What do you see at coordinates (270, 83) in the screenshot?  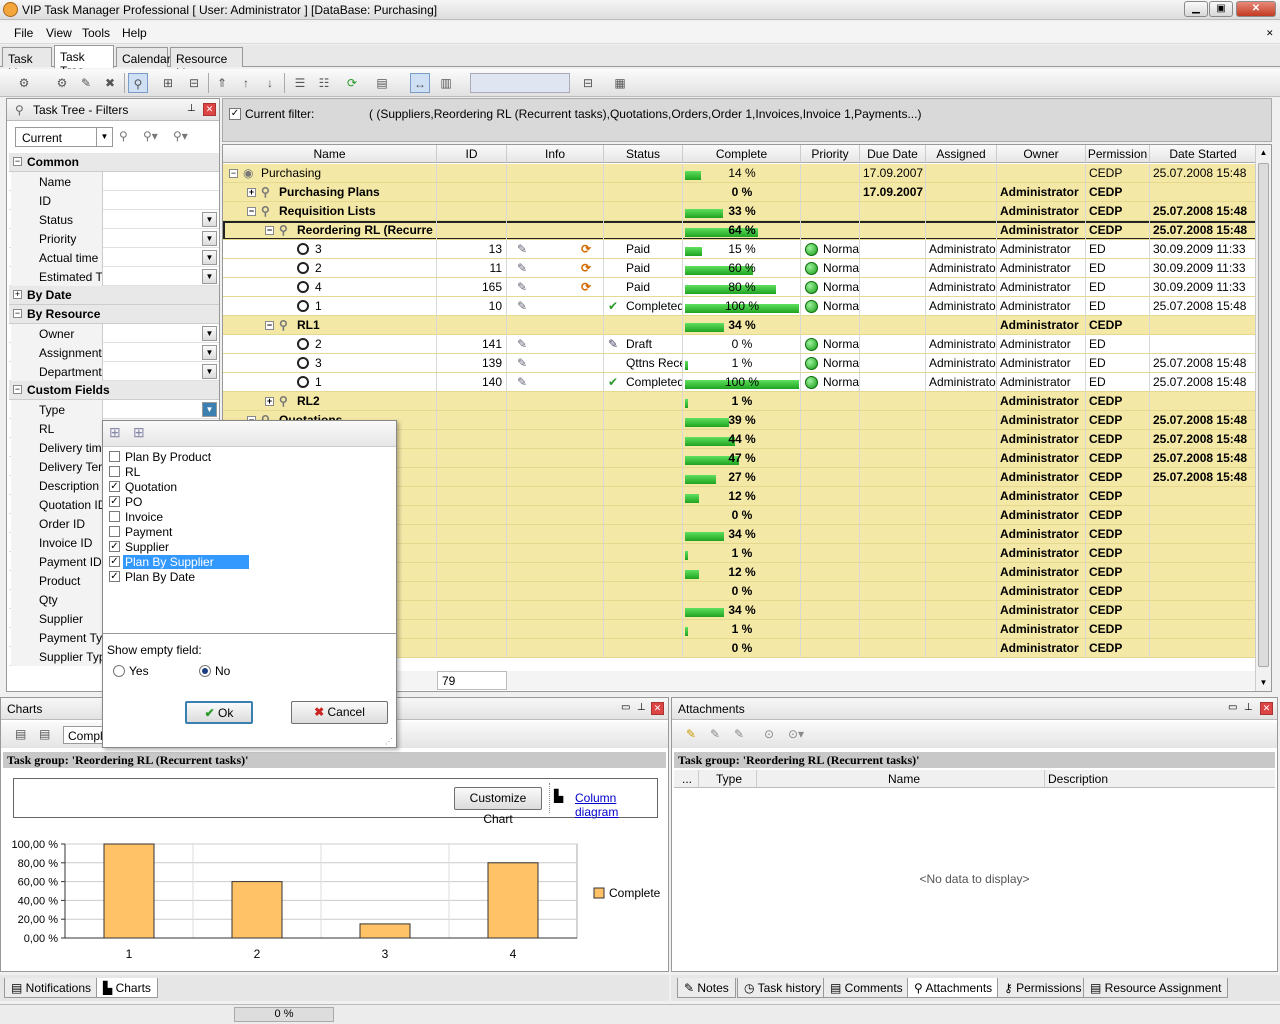 I see `move-down-icon: ↓` at bounding box center [270, 83].